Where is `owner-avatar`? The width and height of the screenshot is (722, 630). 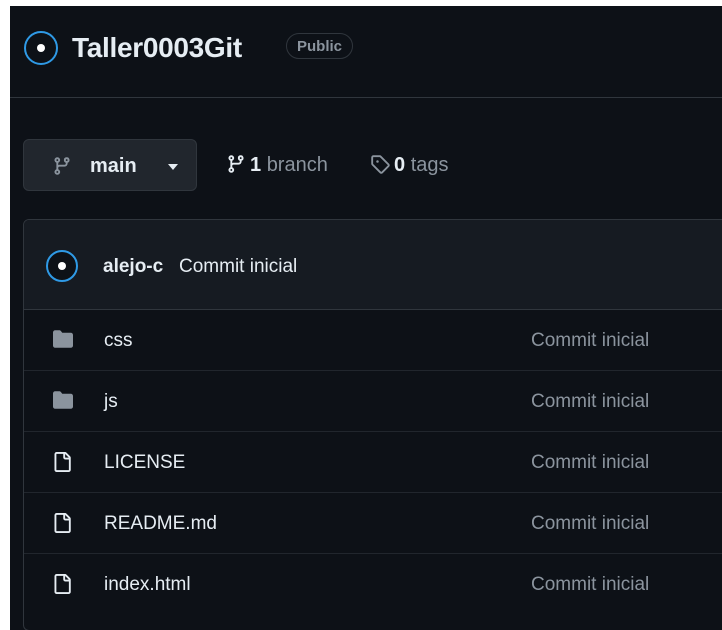
owner-avatar is located at coordinates (41, 48).